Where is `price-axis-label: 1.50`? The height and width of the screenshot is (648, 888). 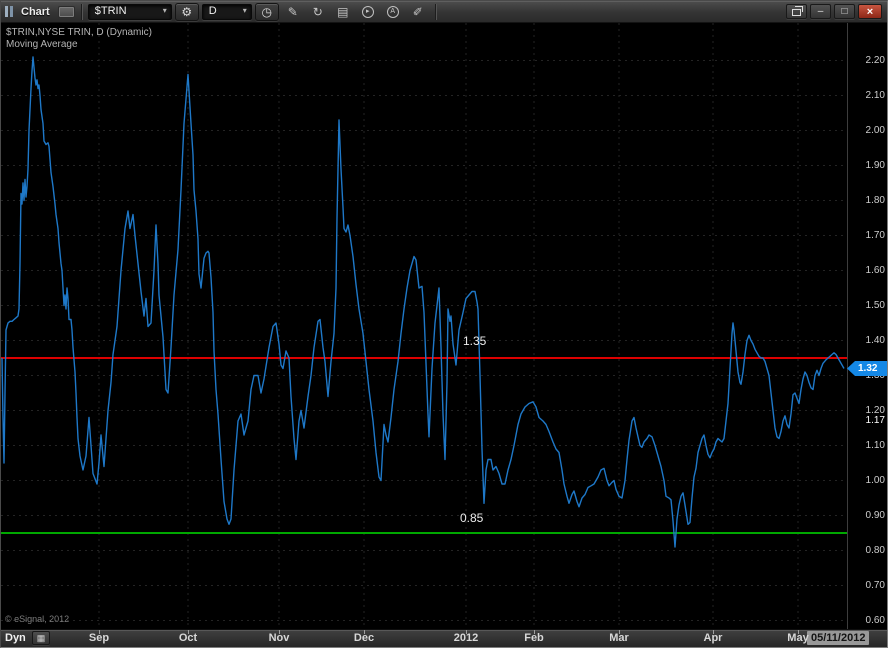 price-axis-label: 1.50 is located at coordinates (875, 305).